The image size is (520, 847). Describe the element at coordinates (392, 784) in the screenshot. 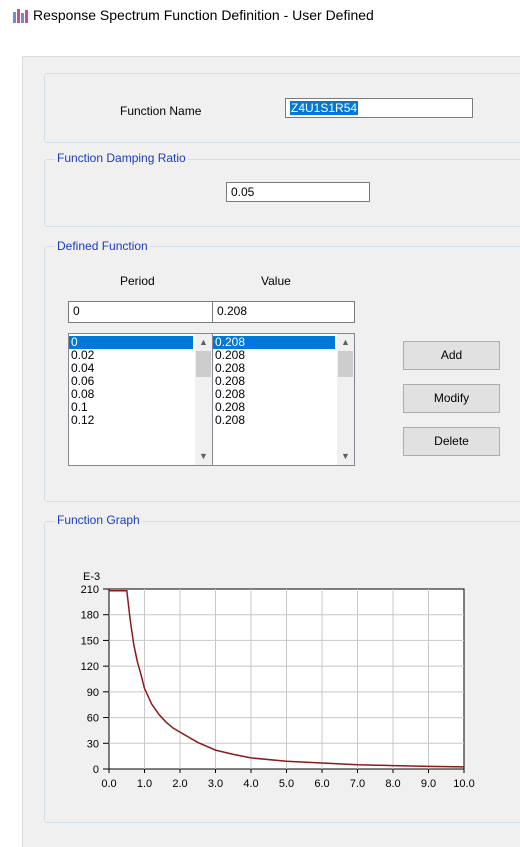

I see `x-tick-label: 8.0` at that location.